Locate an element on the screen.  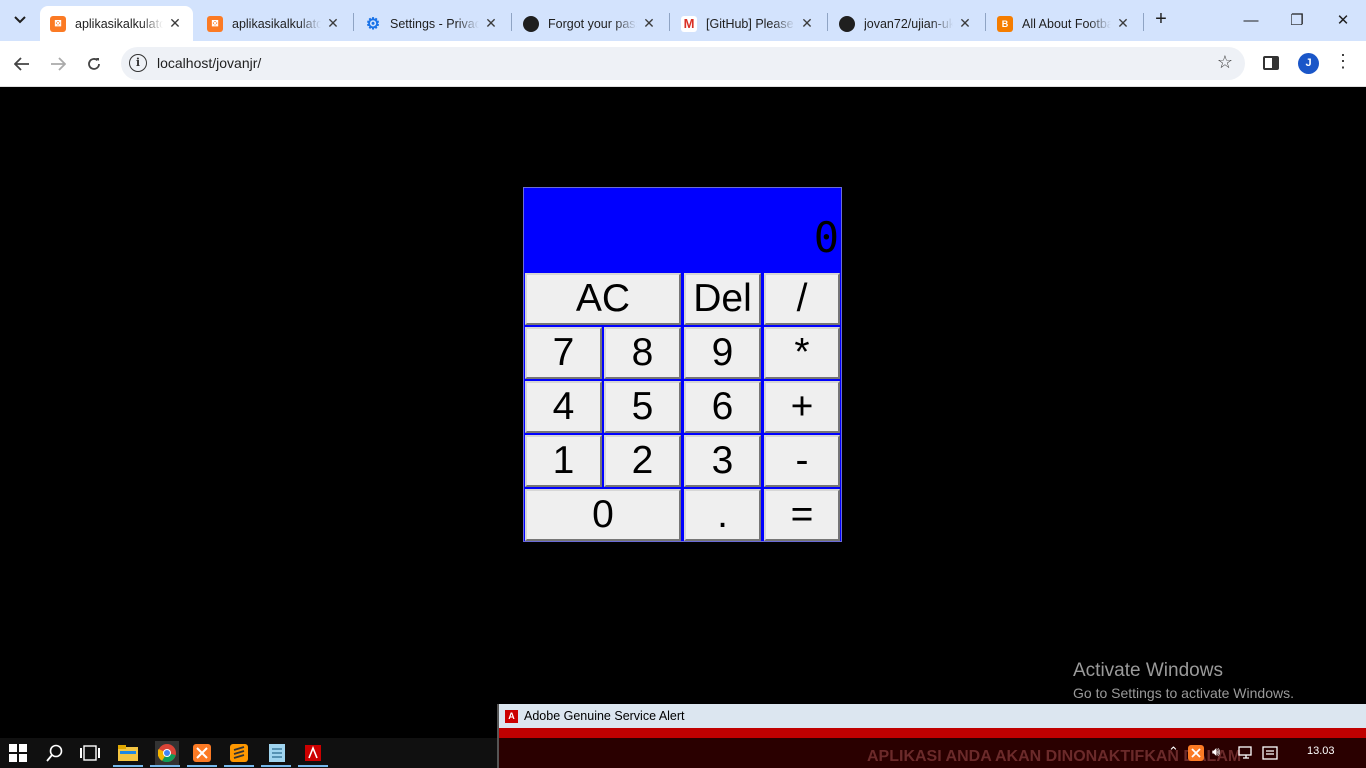
close-window-button: ✕ is located at coordinates (1343, 20).